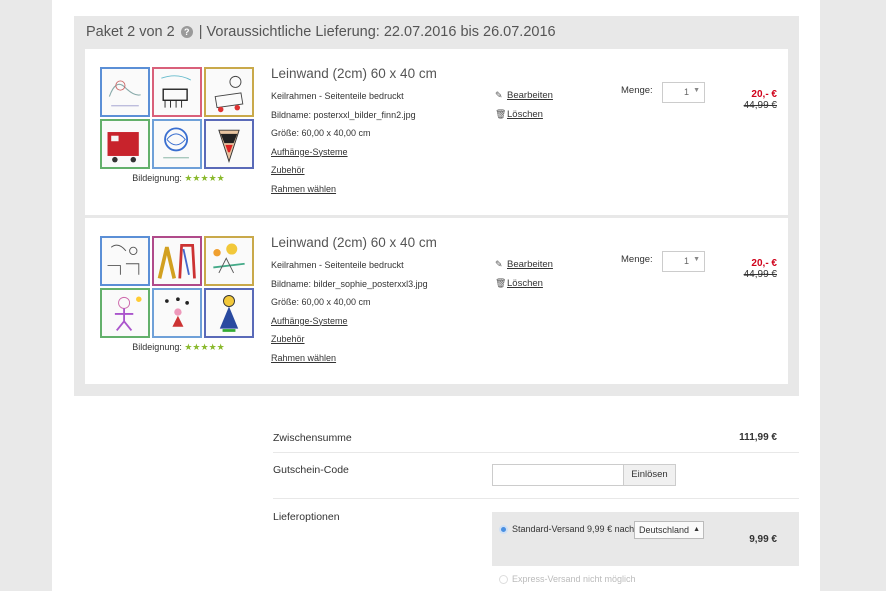  Describe the element at coordinates (758, 437) in the screenshot. I see `subtotal-value: 111,99 €` at that location.